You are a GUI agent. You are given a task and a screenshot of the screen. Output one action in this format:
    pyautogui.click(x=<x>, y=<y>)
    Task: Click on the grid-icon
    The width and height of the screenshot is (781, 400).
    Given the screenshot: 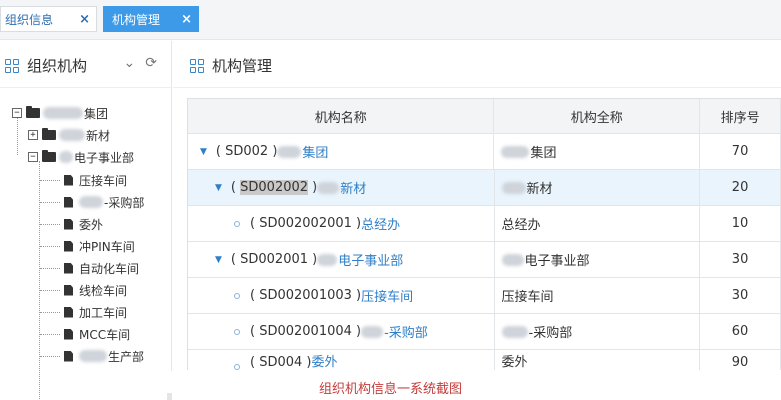 What is the action you would take?
    pyautogui.click(x=197, y=65)
    